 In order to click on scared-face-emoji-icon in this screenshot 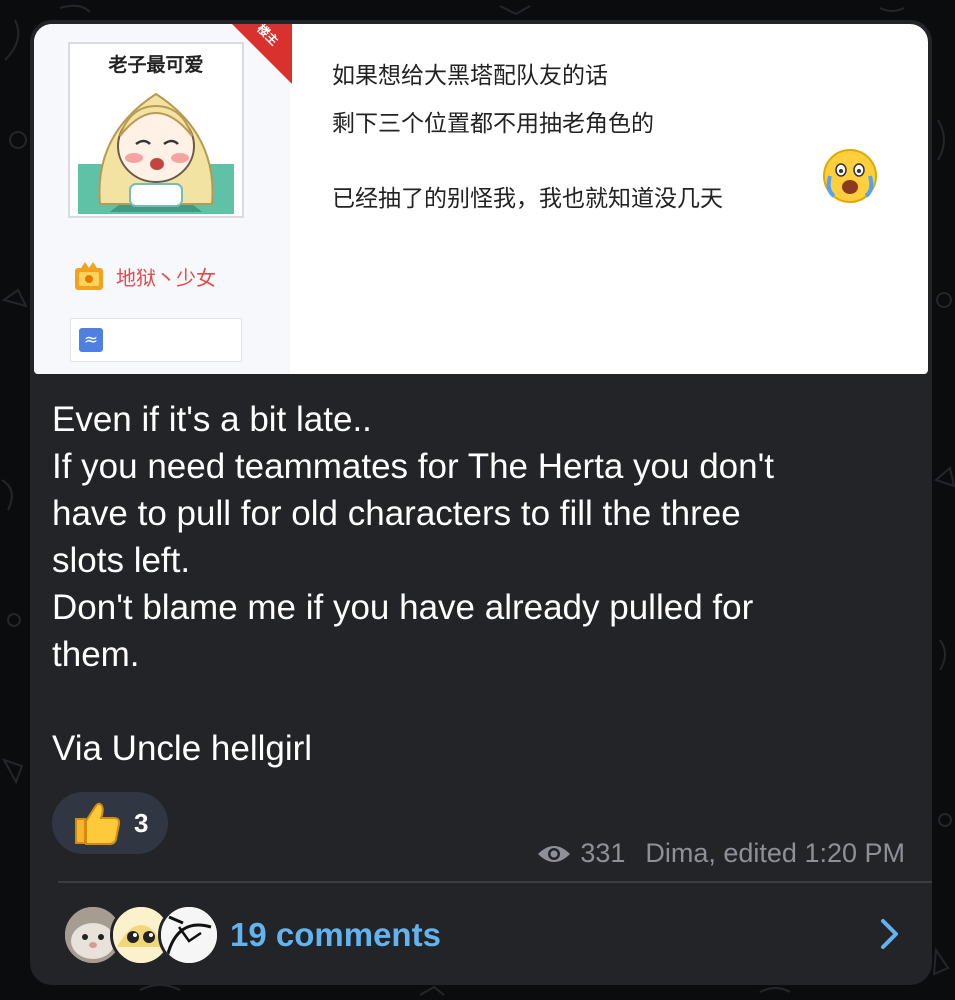, I will do `click(850, 176)`.